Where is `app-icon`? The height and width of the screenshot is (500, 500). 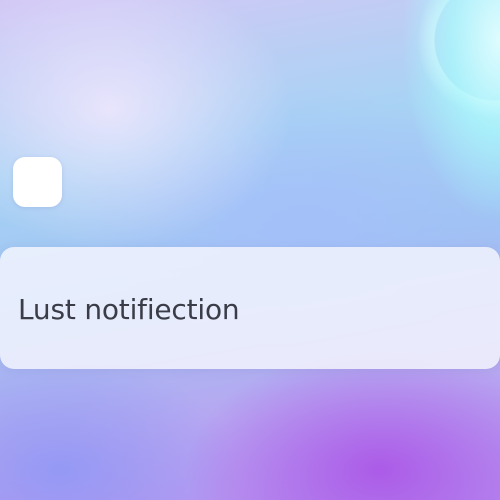 app-icon is located at coordinates (37, 182).